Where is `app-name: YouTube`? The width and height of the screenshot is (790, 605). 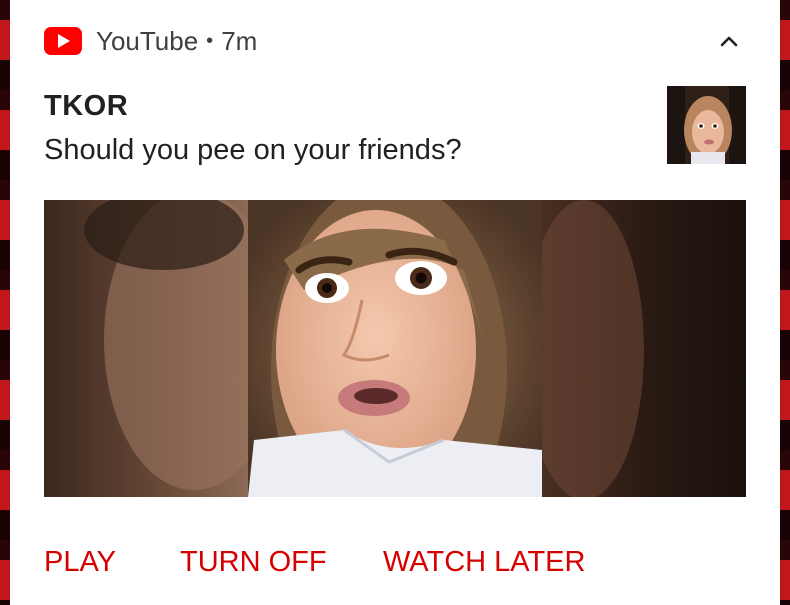
app-name: YouTube is located at coordinates (147, 40).